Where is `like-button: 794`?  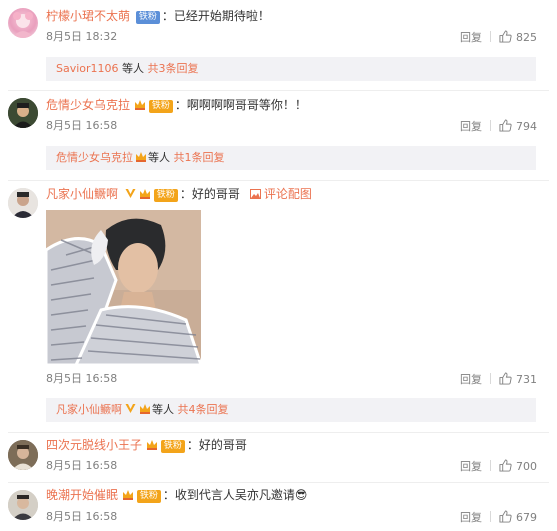 like-button: 794 is located at coordinates (518, 126).